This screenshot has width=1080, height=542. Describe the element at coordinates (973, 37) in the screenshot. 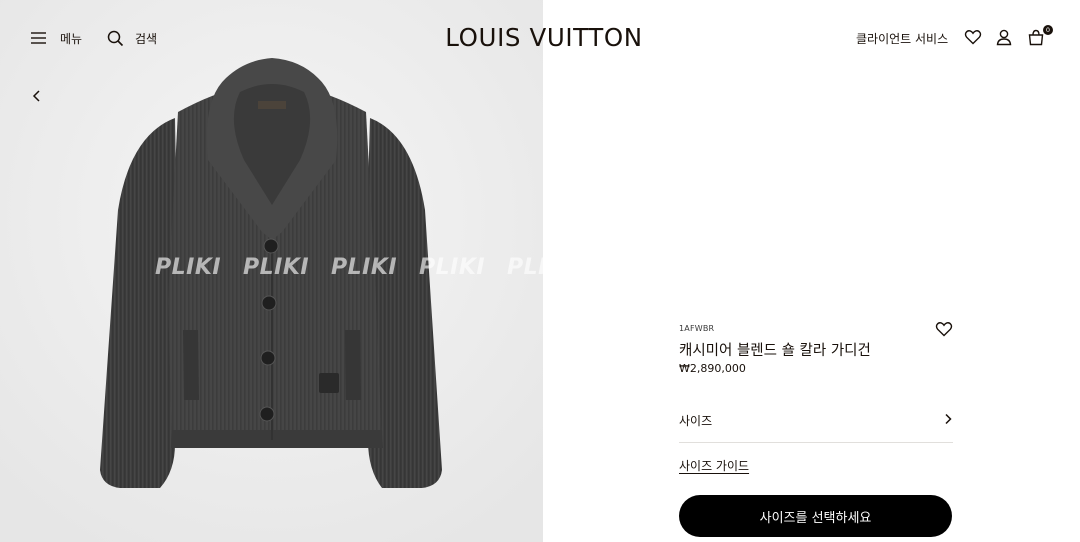

I see `heart-icon` at that location.